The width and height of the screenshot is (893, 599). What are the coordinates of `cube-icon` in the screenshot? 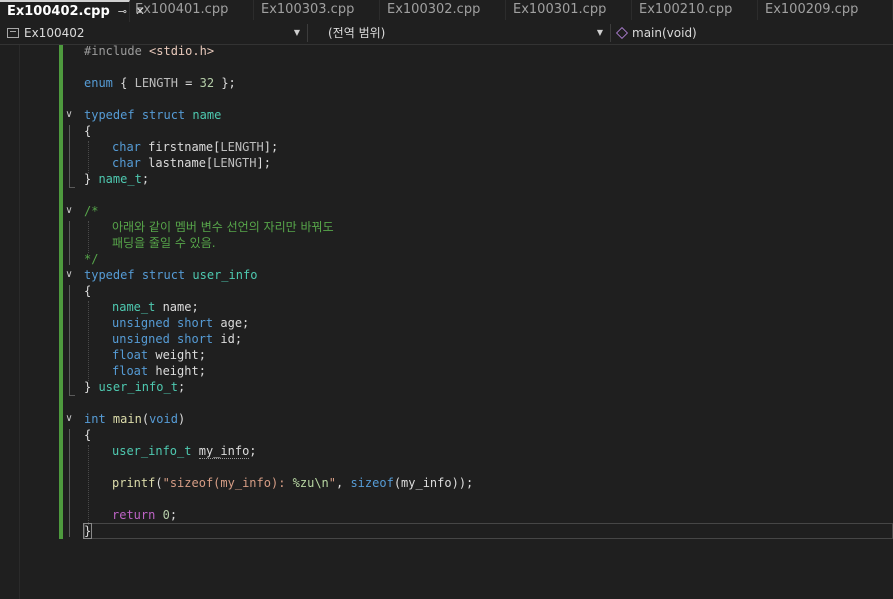 It's located at (622, 33).